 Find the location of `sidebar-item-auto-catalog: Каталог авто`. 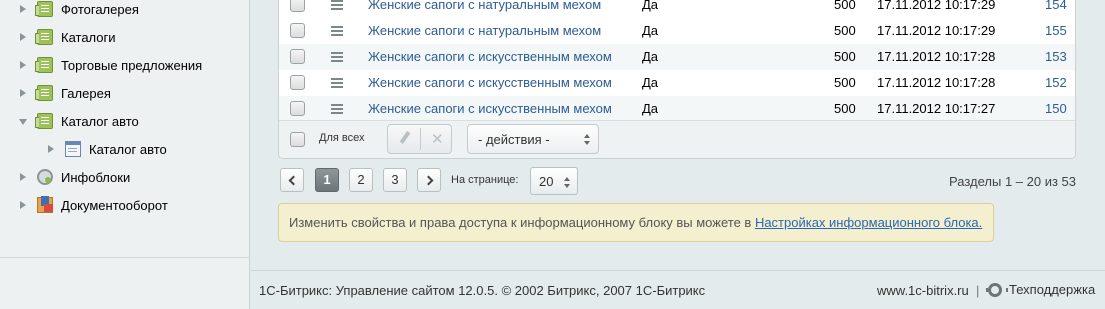

sidebar-item-auto-catalog: Каталог авто is located at coordinates (79, 121).